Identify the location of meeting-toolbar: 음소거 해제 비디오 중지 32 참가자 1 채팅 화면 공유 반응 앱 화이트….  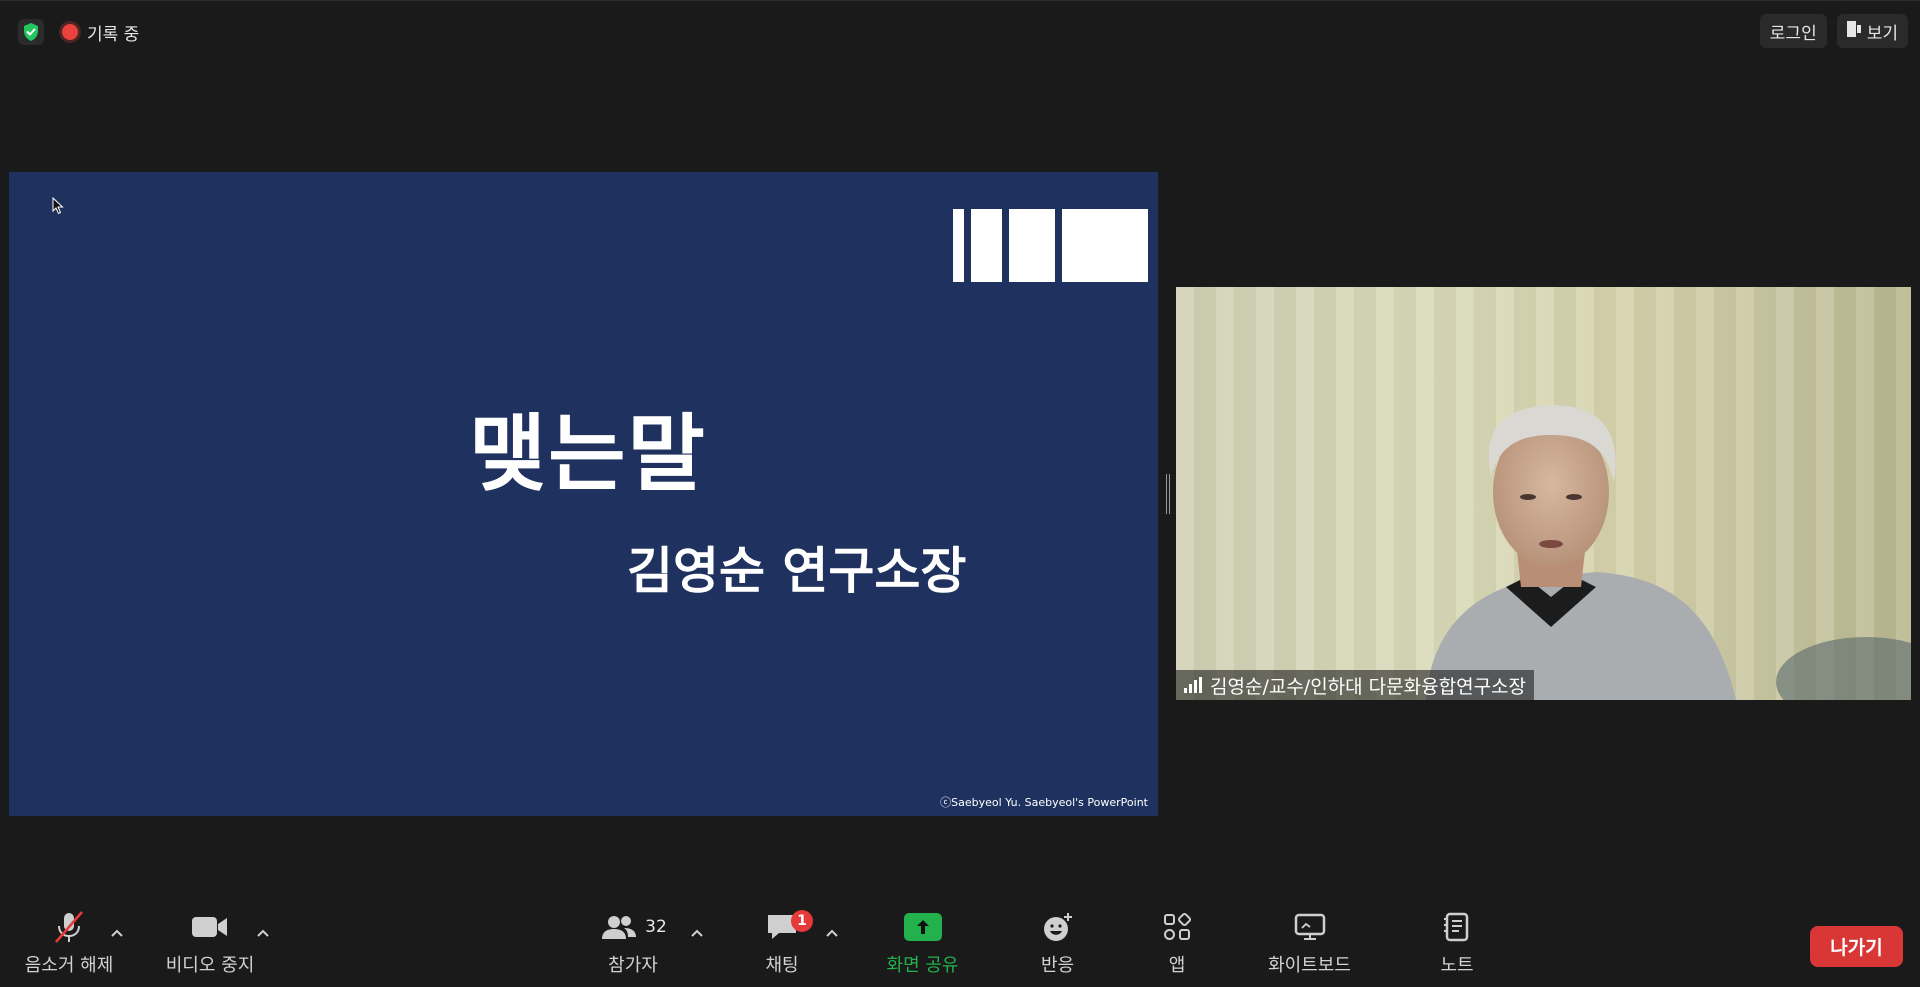
(960, 946).